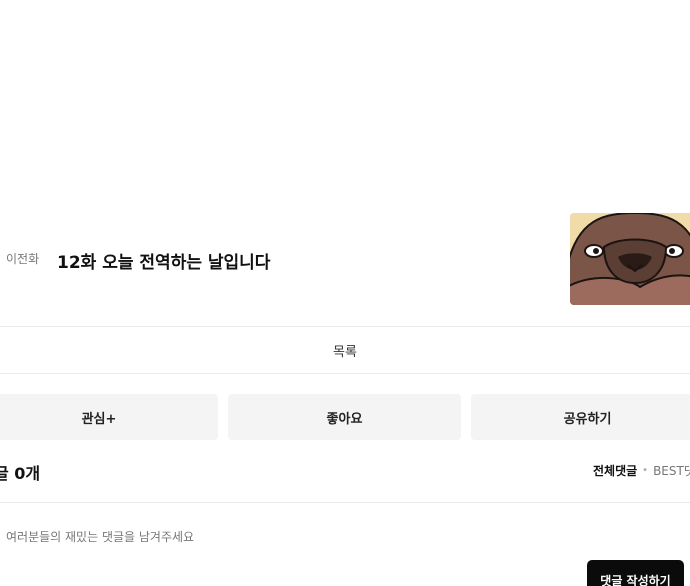  I want to click on interest-button: 관심+, so click(109, 417).